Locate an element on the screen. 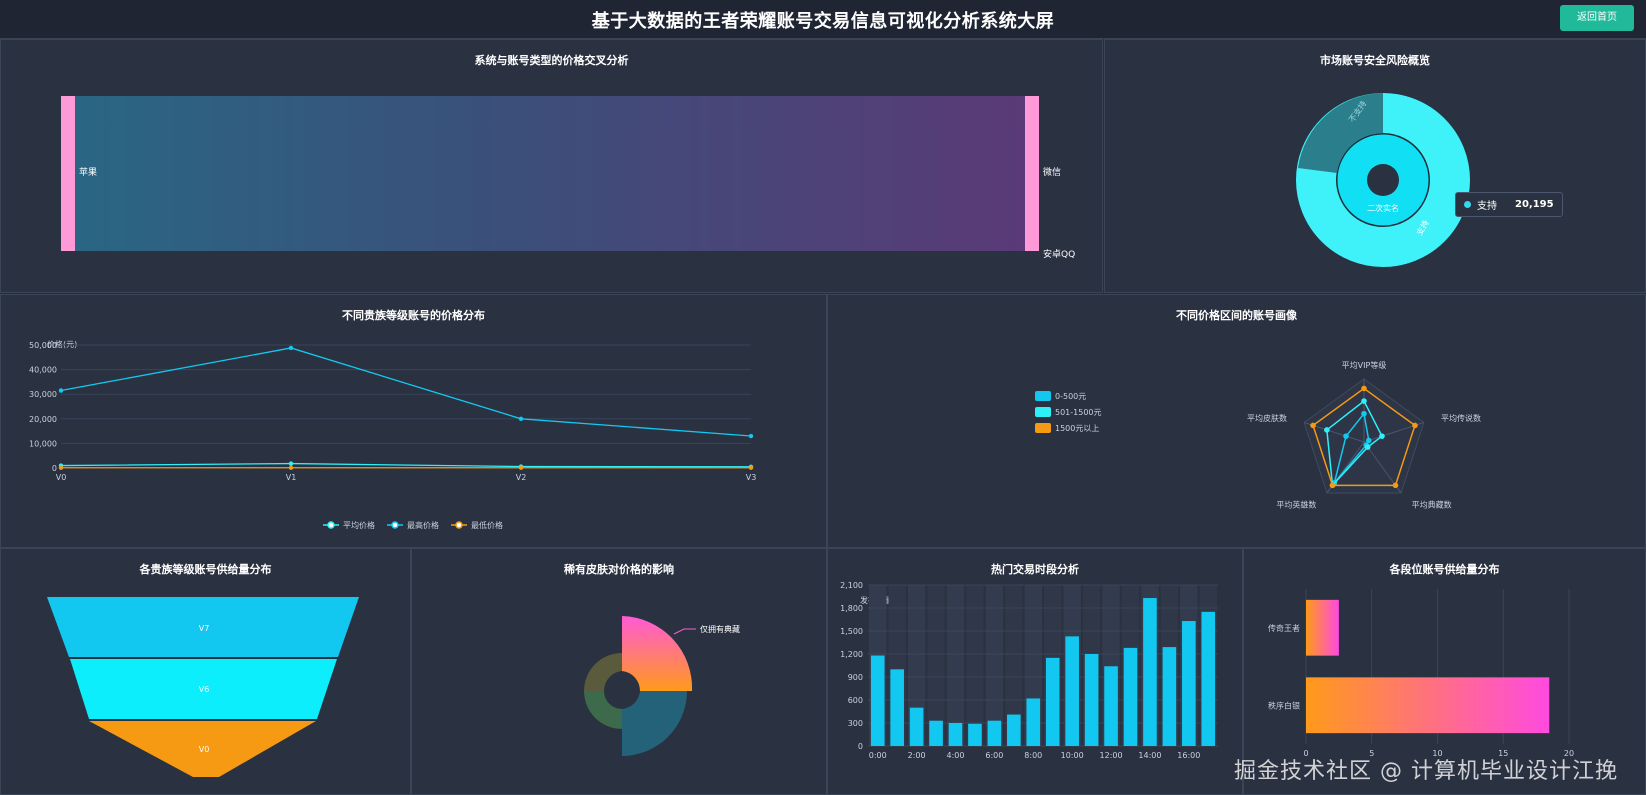  funnel-panel: 各贵族等级账号供给量分布 V7 V6 V0 is located at coordinates (205, 671).